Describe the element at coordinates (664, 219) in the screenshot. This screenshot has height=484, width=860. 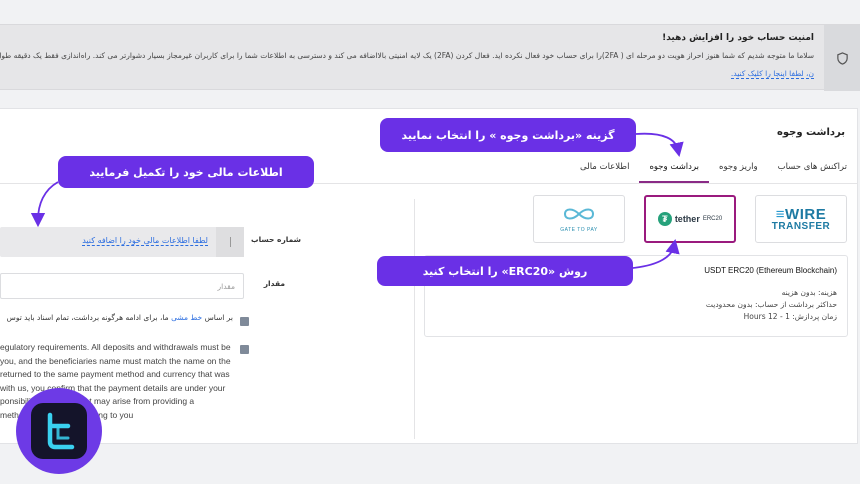
I see `tether-icon: ₮` at that location.